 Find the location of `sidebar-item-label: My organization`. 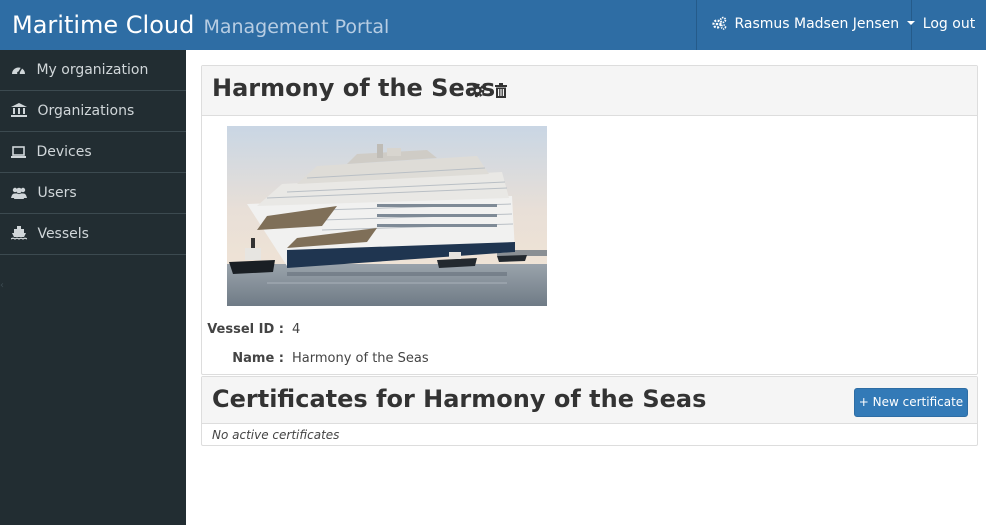

sidebar-item-label: My organization is located at coordinates (92, 70).